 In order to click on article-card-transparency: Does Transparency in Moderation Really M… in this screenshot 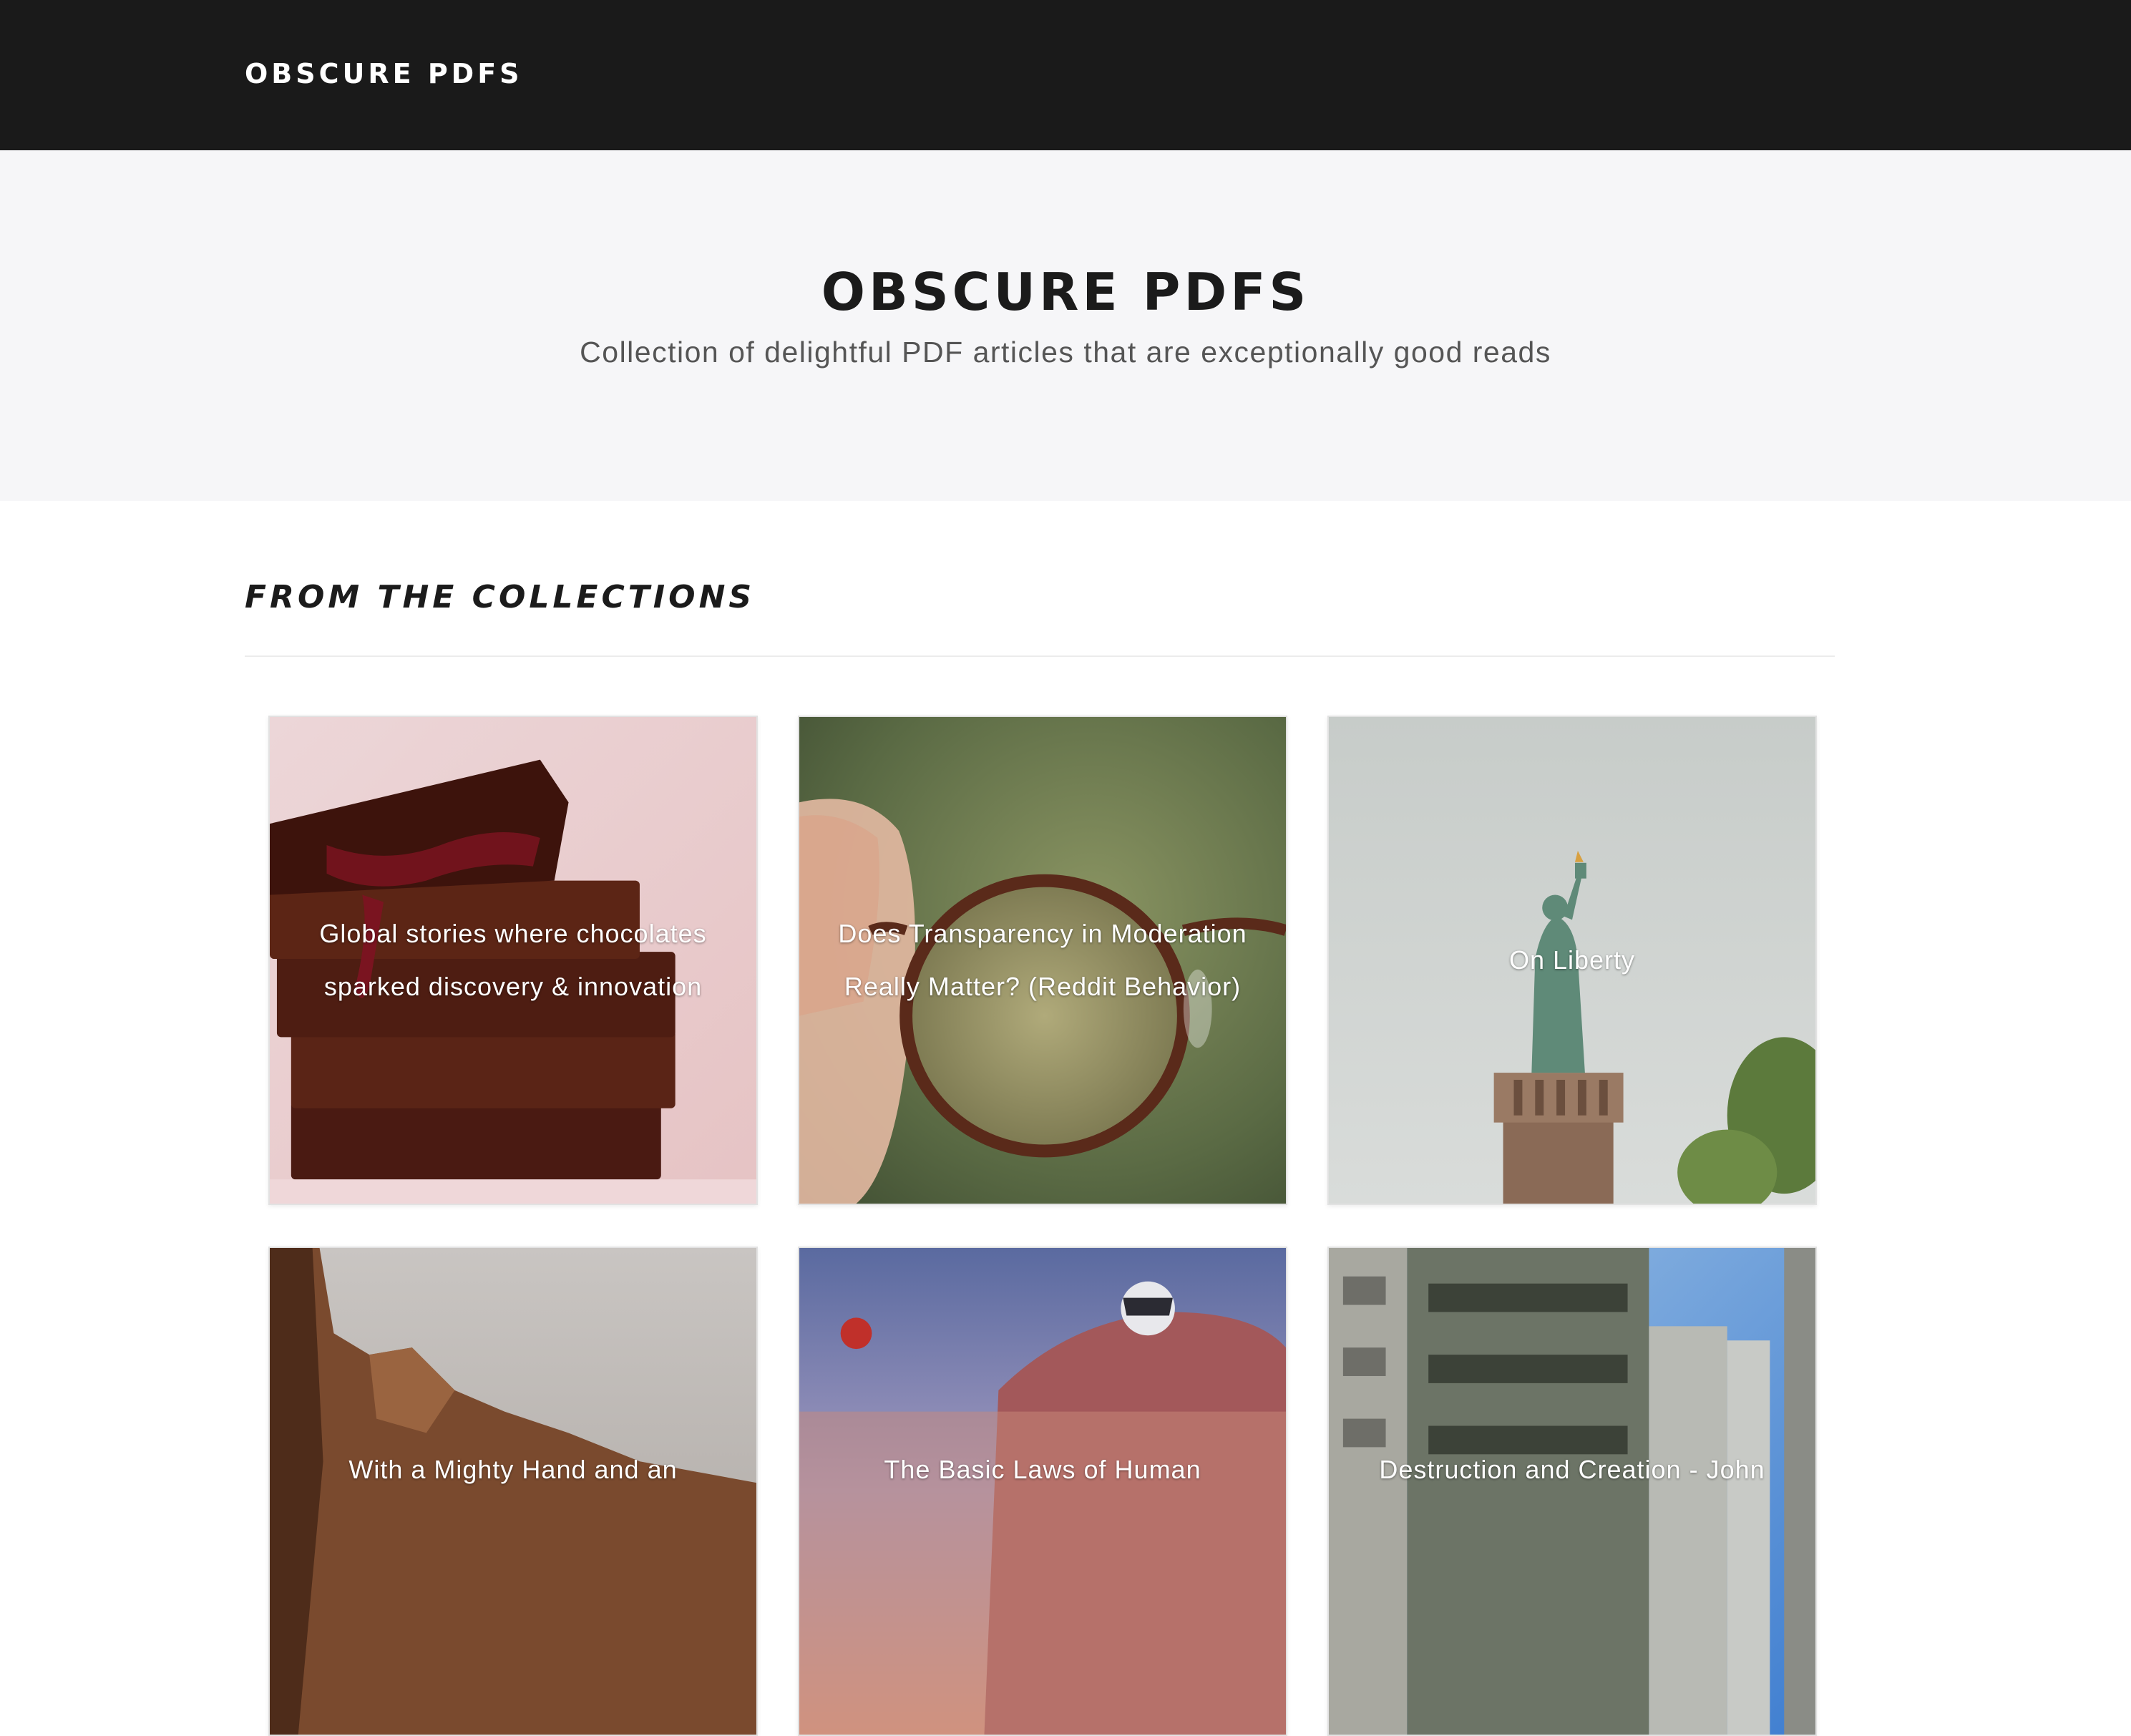, I will do `click(1042, 961)`.